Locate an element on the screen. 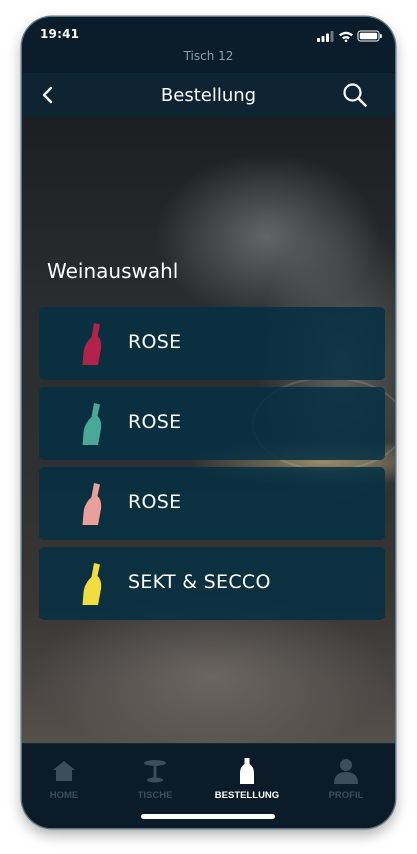  category-item-sekt-secco: SEKT & SECCO is located at coordinates (212, 583).